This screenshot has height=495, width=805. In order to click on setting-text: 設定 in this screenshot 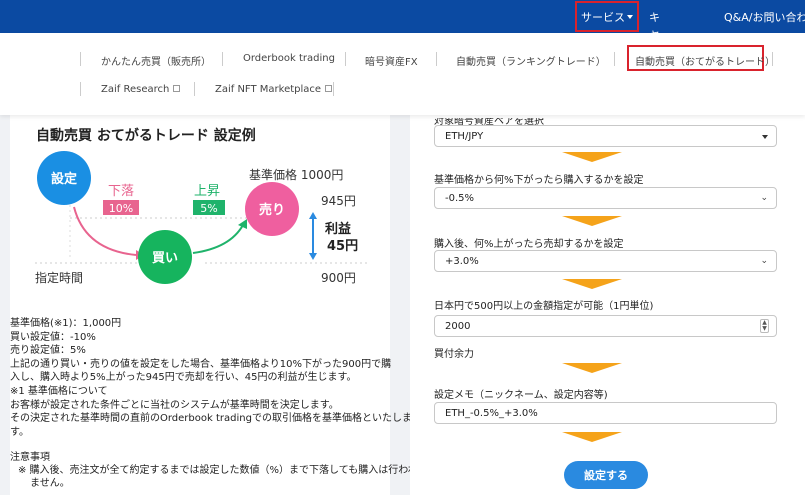, I will do `click(64, 179)`.